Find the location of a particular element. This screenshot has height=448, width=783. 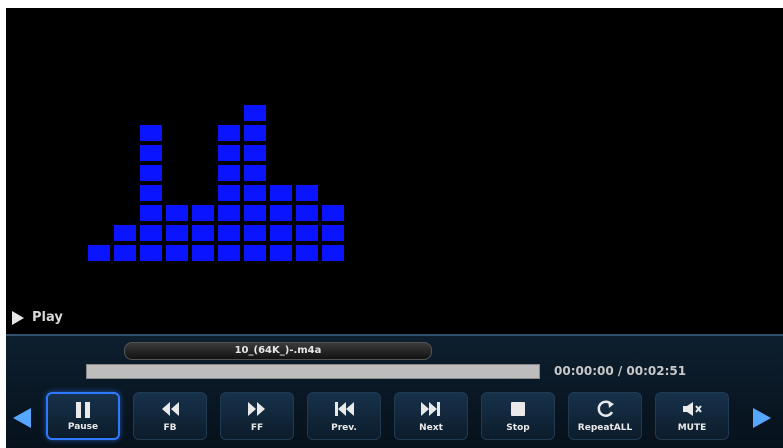

mute-button: MUTE is located at coordinates (692, 416).